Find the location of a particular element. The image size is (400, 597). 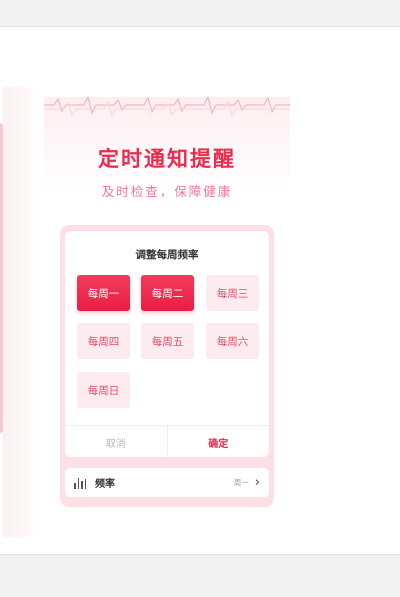

frequency-value: 周一 is located at coordinates (241, 482).